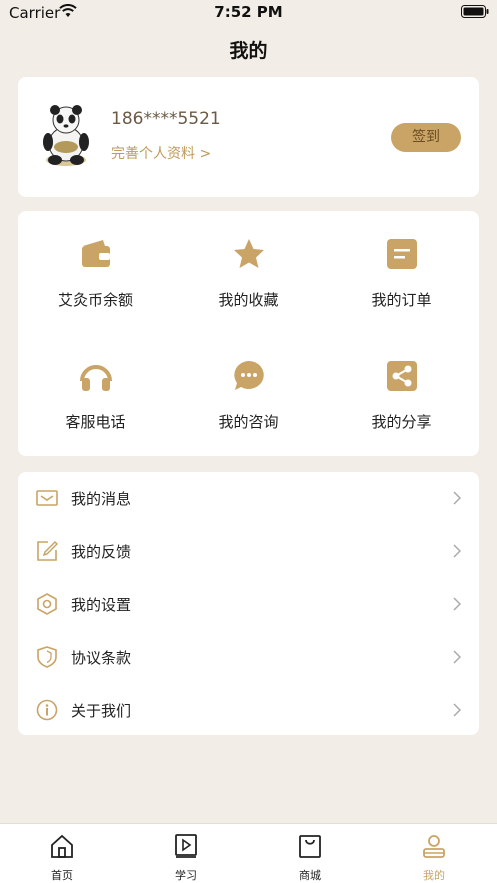  I want to click on tab-study: 学习, so click(186, 853).